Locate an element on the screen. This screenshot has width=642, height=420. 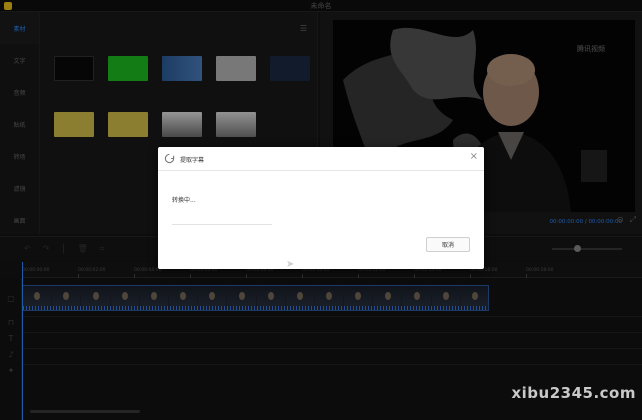
cancel-button: 取消 is located at coordinates (448, 244).